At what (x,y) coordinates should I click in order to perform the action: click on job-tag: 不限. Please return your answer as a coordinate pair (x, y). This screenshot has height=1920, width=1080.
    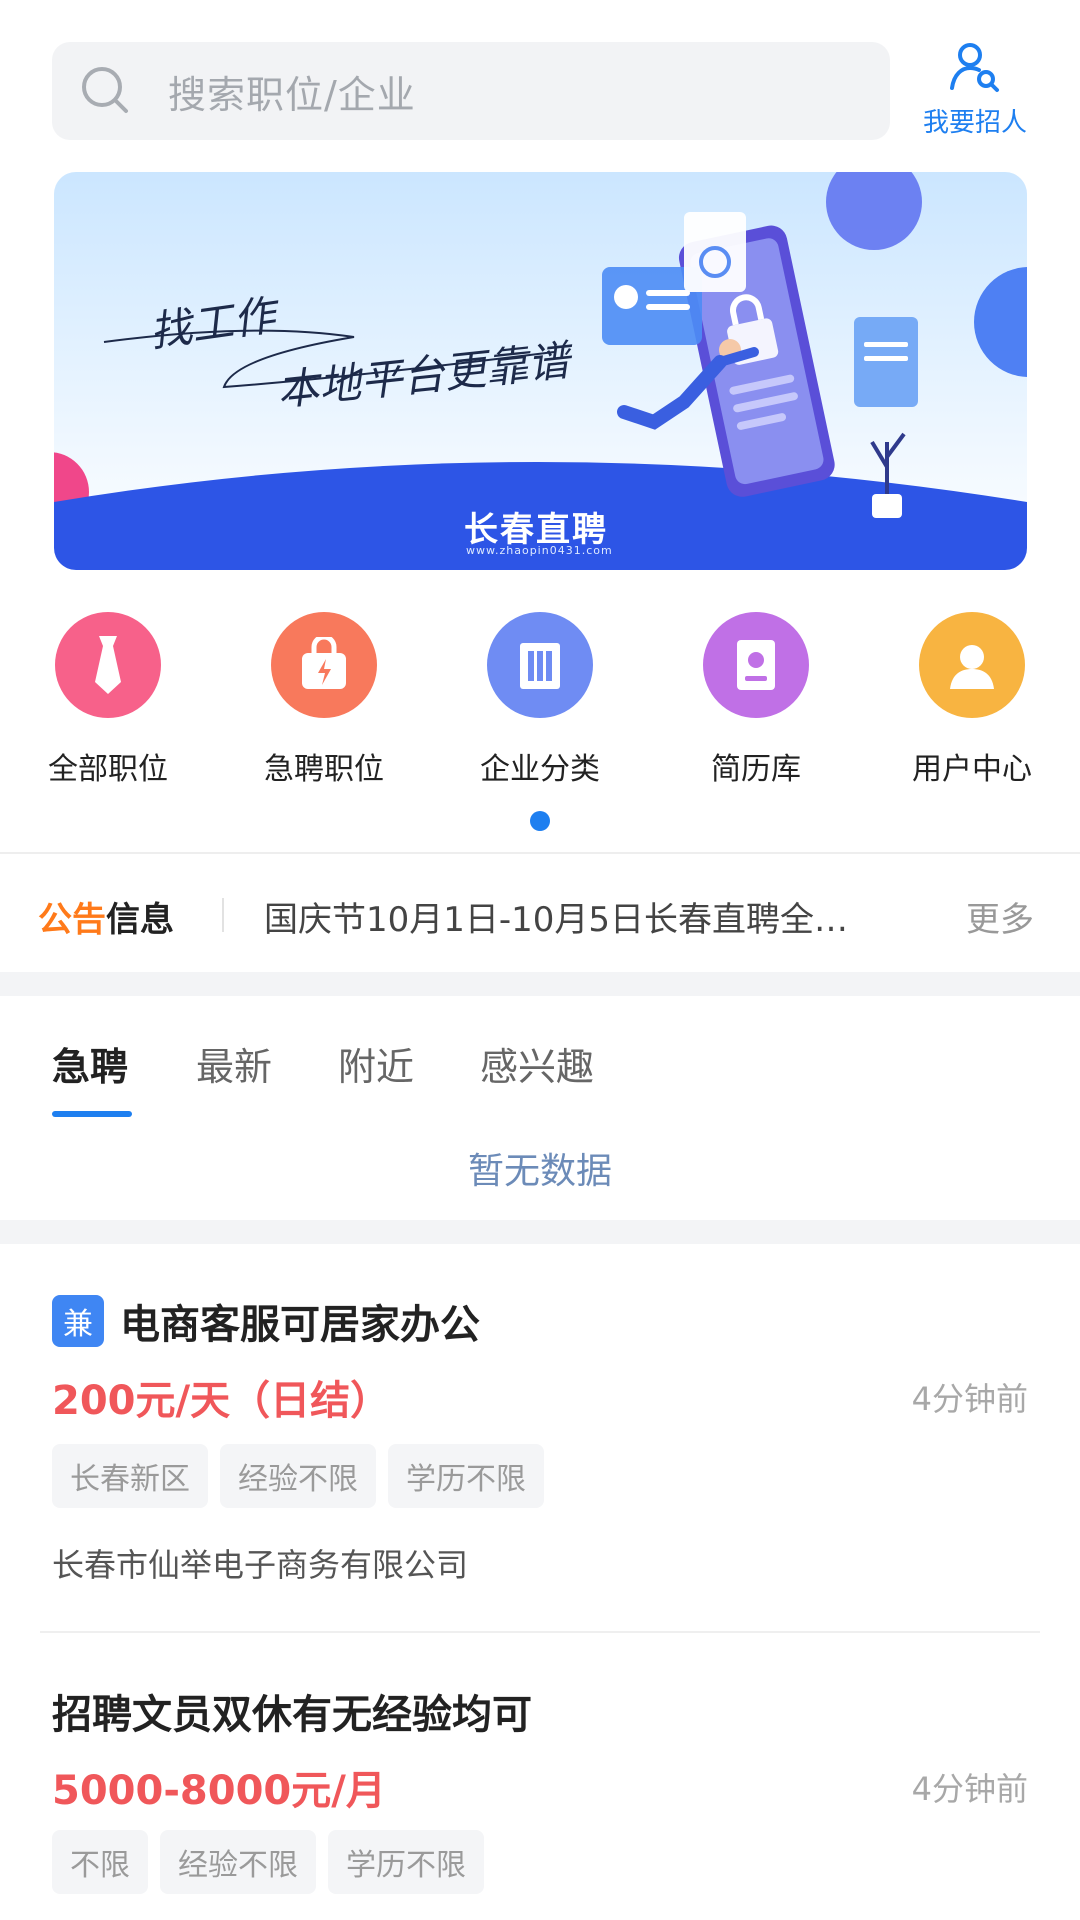
    Looking at the image, I should click on (100, 1862).